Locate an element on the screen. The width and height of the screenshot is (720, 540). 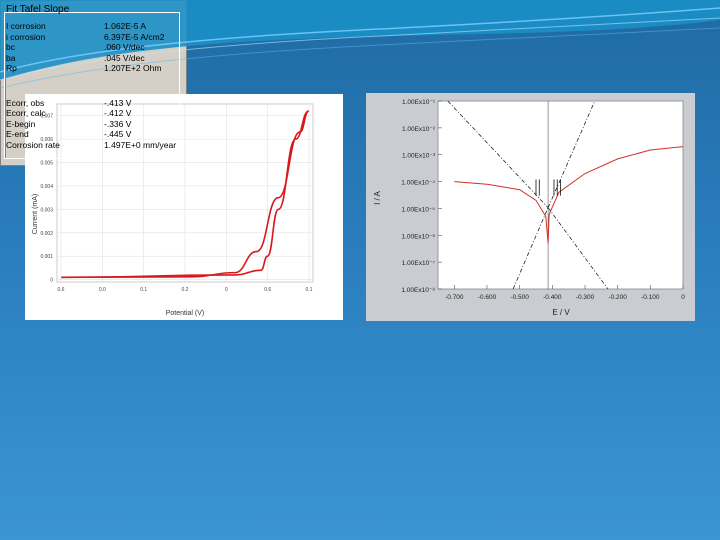
fit-row: E-begin -.336 V is located at coordinates (68, 123).